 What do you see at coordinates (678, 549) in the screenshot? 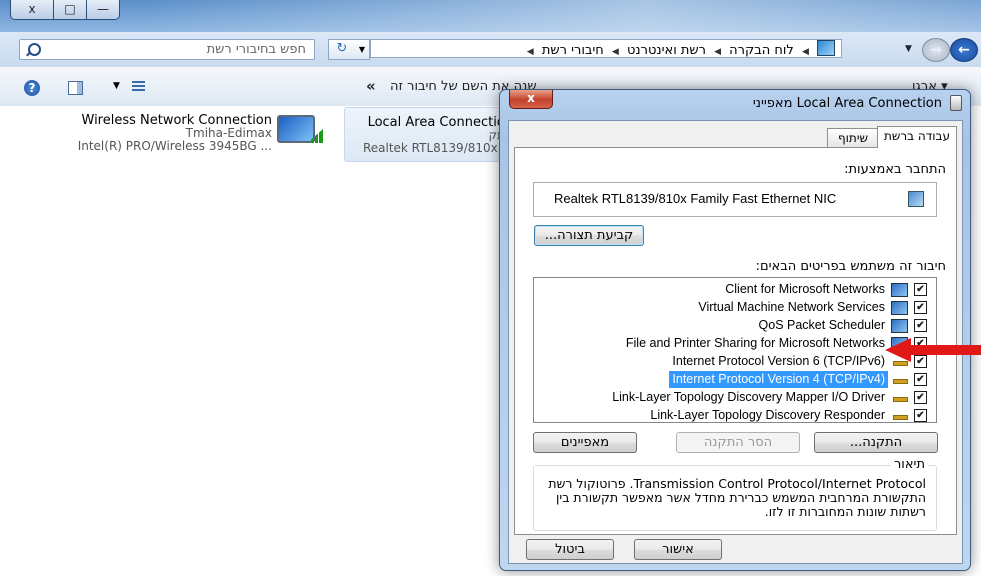
I see `ok-button: אישור` at bounding box center [678, 549].